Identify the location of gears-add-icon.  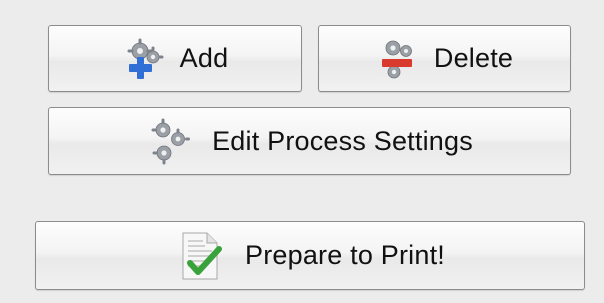
(145, 59).